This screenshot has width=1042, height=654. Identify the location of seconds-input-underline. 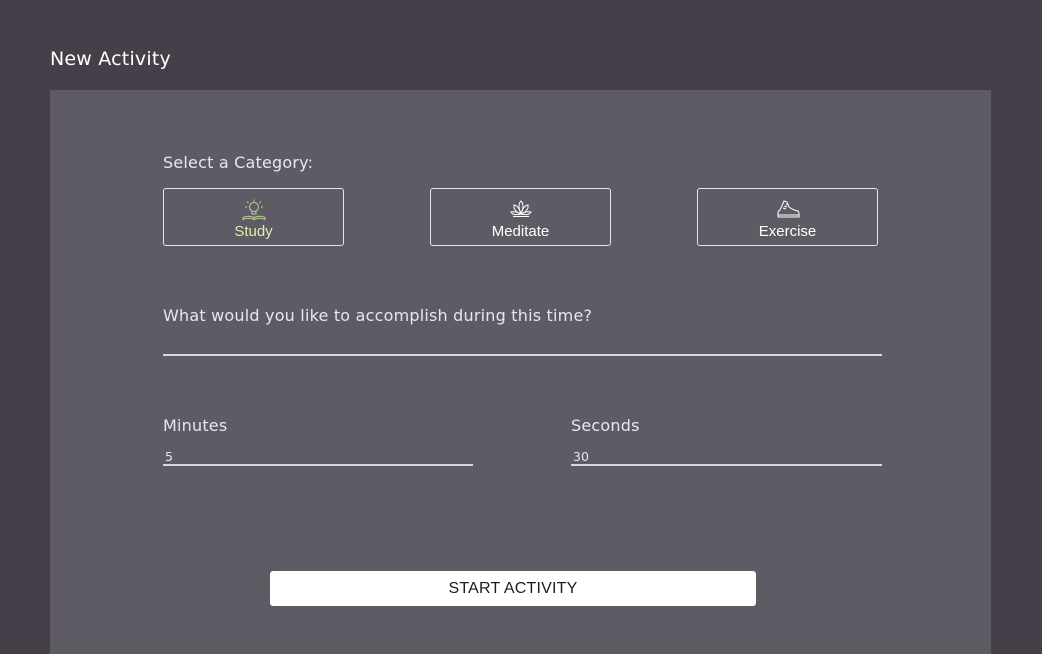
(726, 465).